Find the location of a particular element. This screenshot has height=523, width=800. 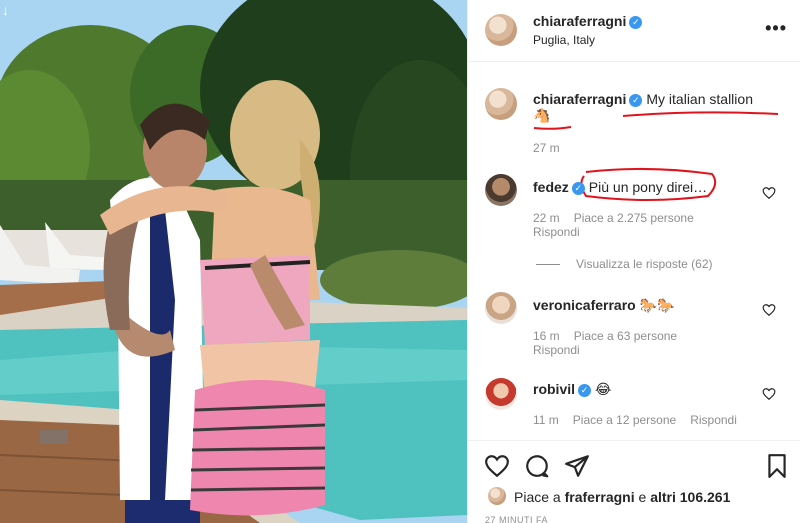

likes-others: altri 106.261 is located at coordinates (690, 497).